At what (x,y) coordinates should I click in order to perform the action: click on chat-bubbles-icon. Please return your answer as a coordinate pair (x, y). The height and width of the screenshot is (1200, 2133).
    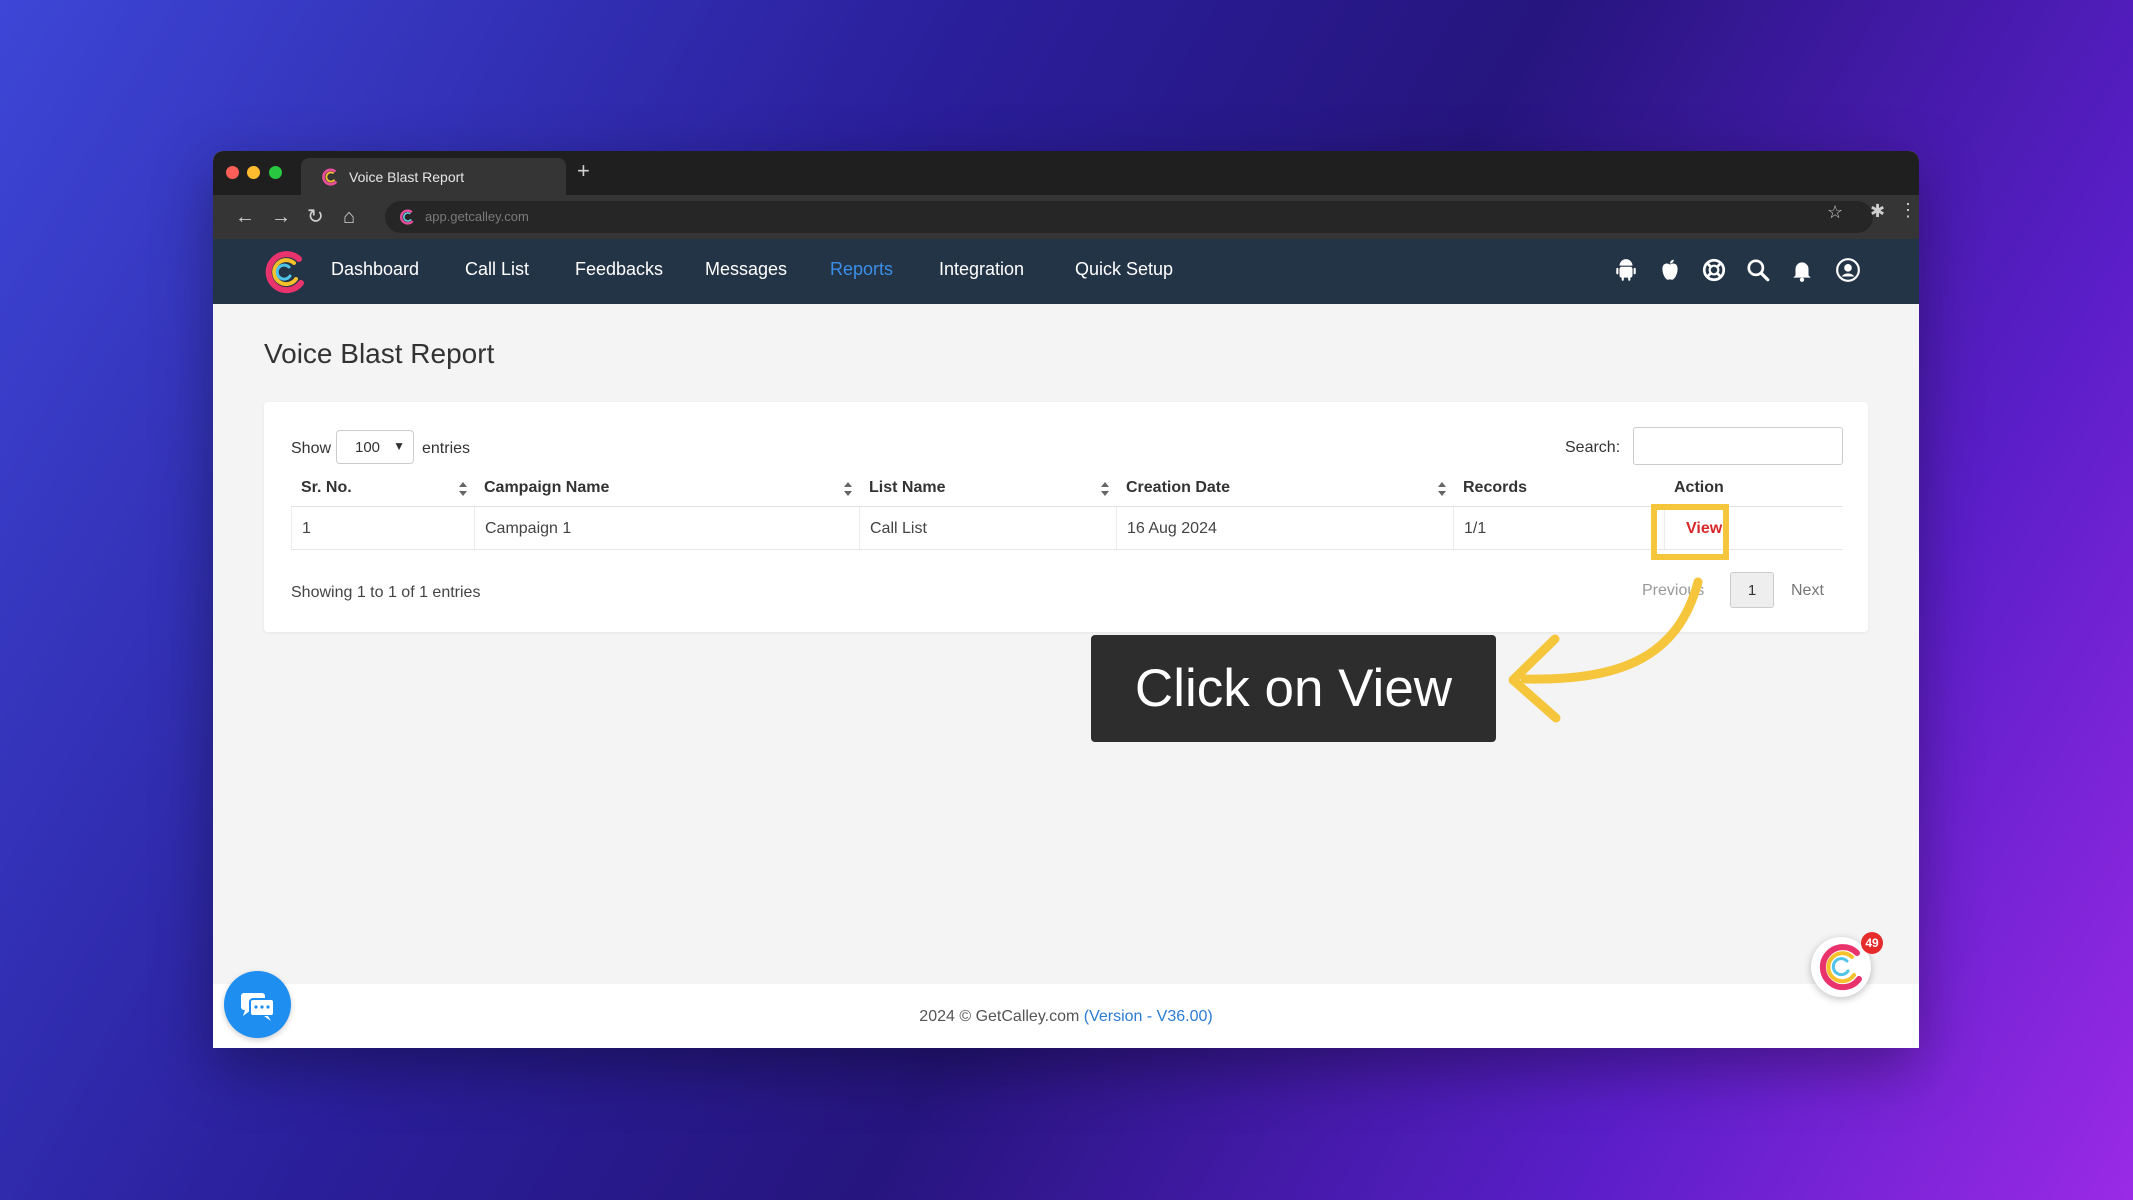
    Looking at the image, I should click on (258, 1007).